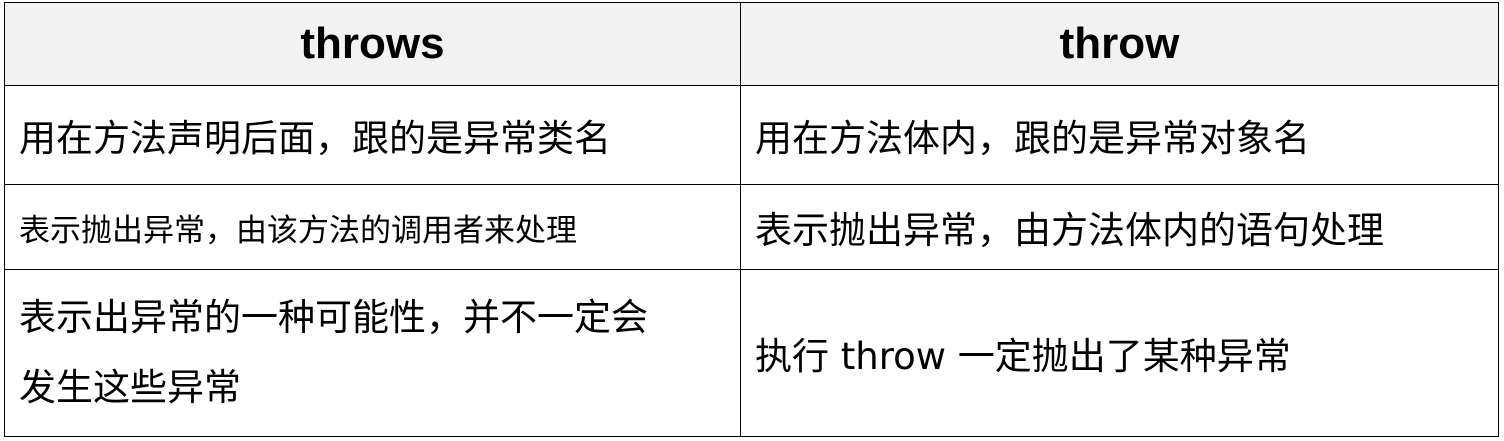 This screenshot has width=1504, height=441. Describe the element at coordinates (372, 135) in the screenshot. I see `cell-throws-usage: 用在方法声明后面，跟的是异常类名` at that location.